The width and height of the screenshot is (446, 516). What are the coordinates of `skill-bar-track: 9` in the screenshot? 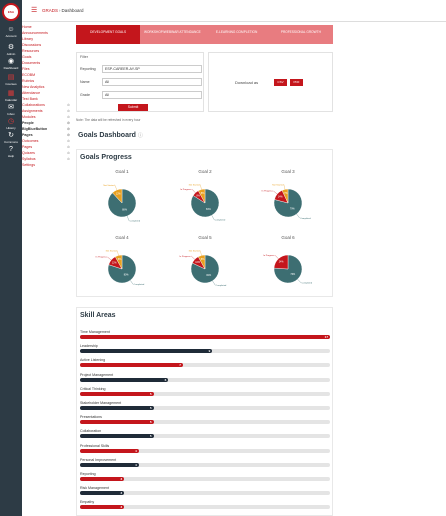 It's located at (205, 351).